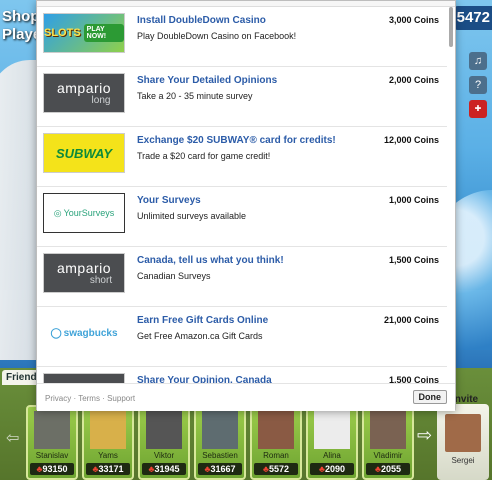  What do you see at coordinates (84, 333) in the screenshot?
I see `swagbucks-logo: ◯ swagbucks` at bounding box center [84, 333].